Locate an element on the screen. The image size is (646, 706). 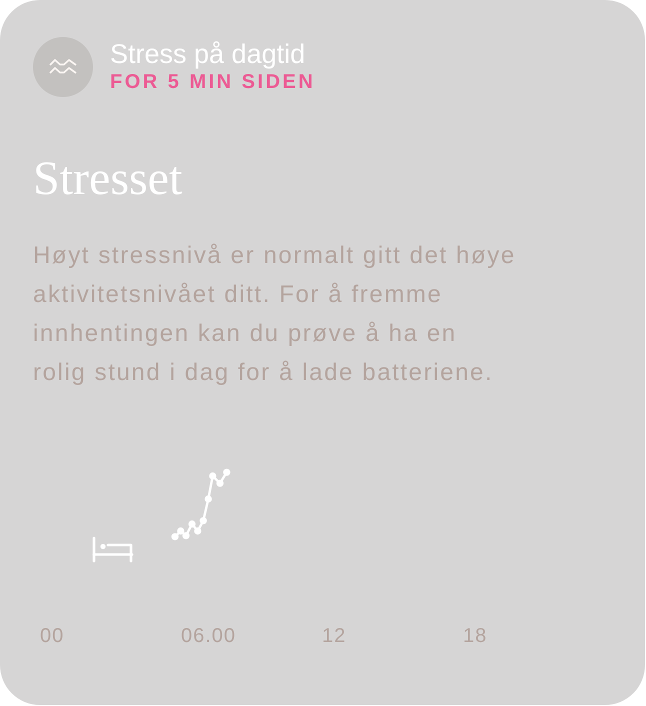
wave-icon is located at coordinates (63, 67).